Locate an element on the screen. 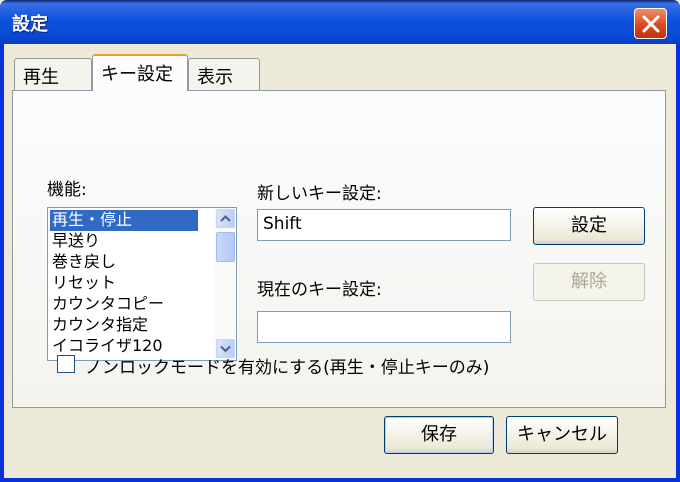 Image resolution: width=680 pixels, height=482 pixels. list-item: カウンタコピー is located at coordinates (124, 304).